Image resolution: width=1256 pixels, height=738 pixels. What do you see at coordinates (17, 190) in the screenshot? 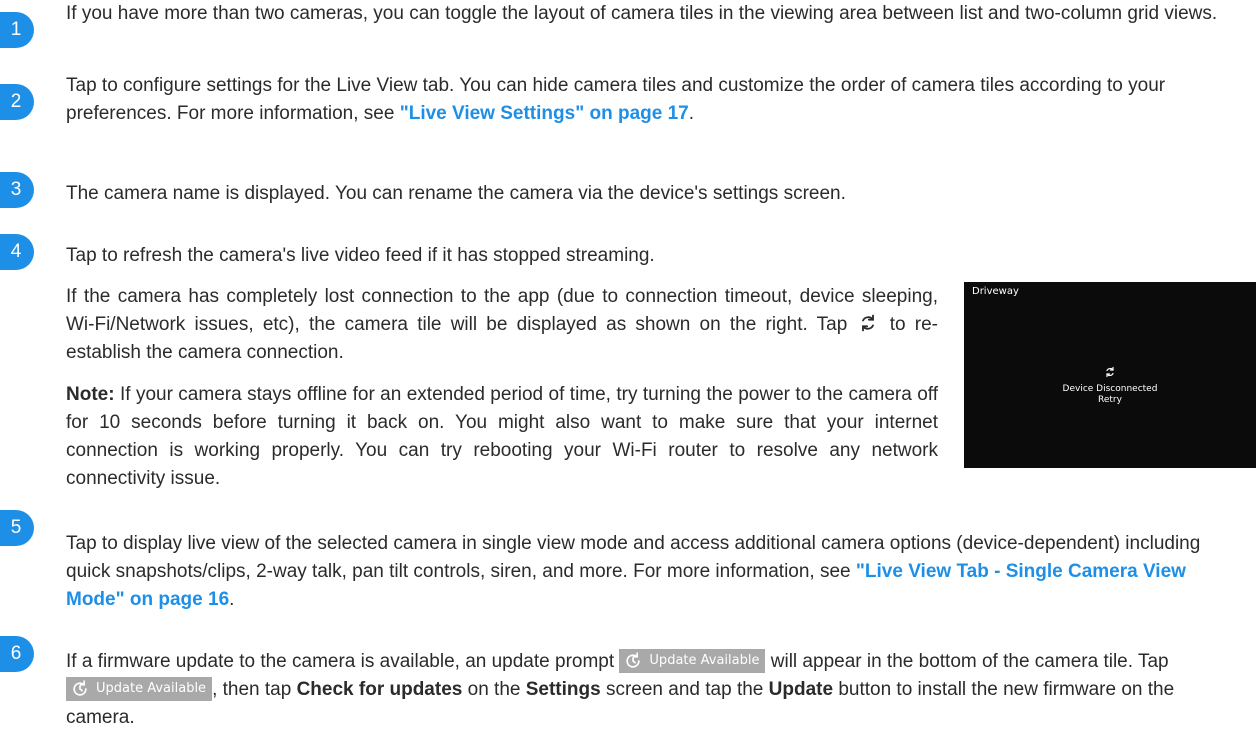
I see `step-badge-3: 3` at bounding box center [17, 190].